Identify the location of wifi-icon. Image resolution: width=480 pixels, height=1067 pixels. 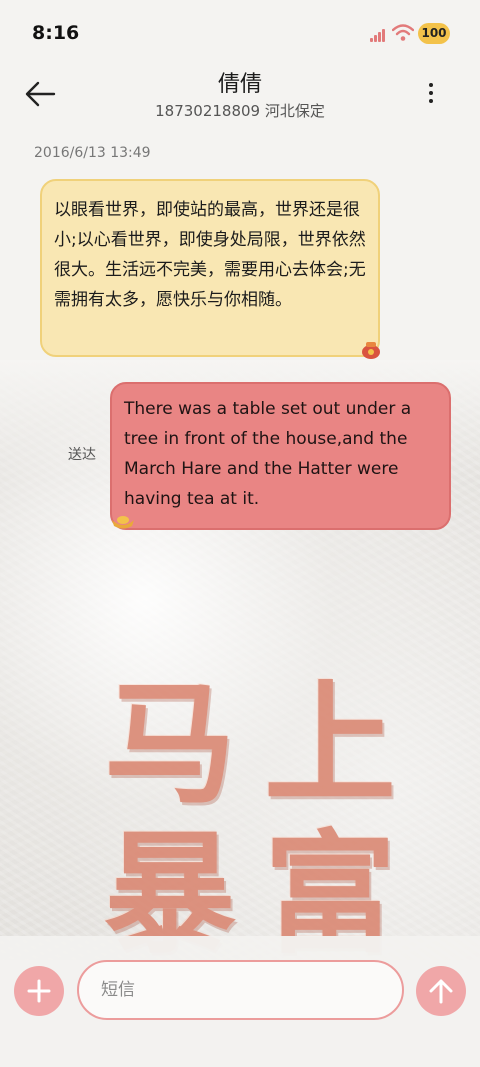
(403, 32).